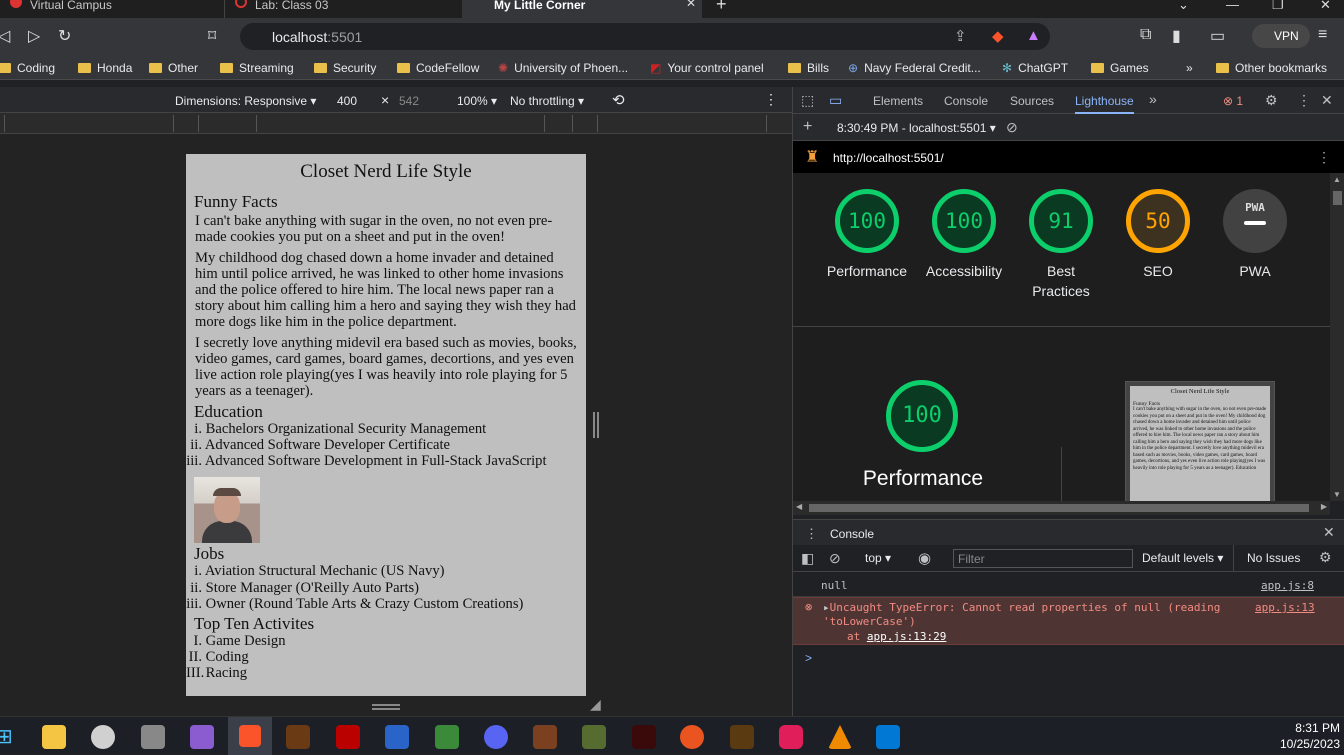 This screenshot has width=1344, height=755. I want to click on tab-lab-class: Lab: Class 03, so click(342, 9).